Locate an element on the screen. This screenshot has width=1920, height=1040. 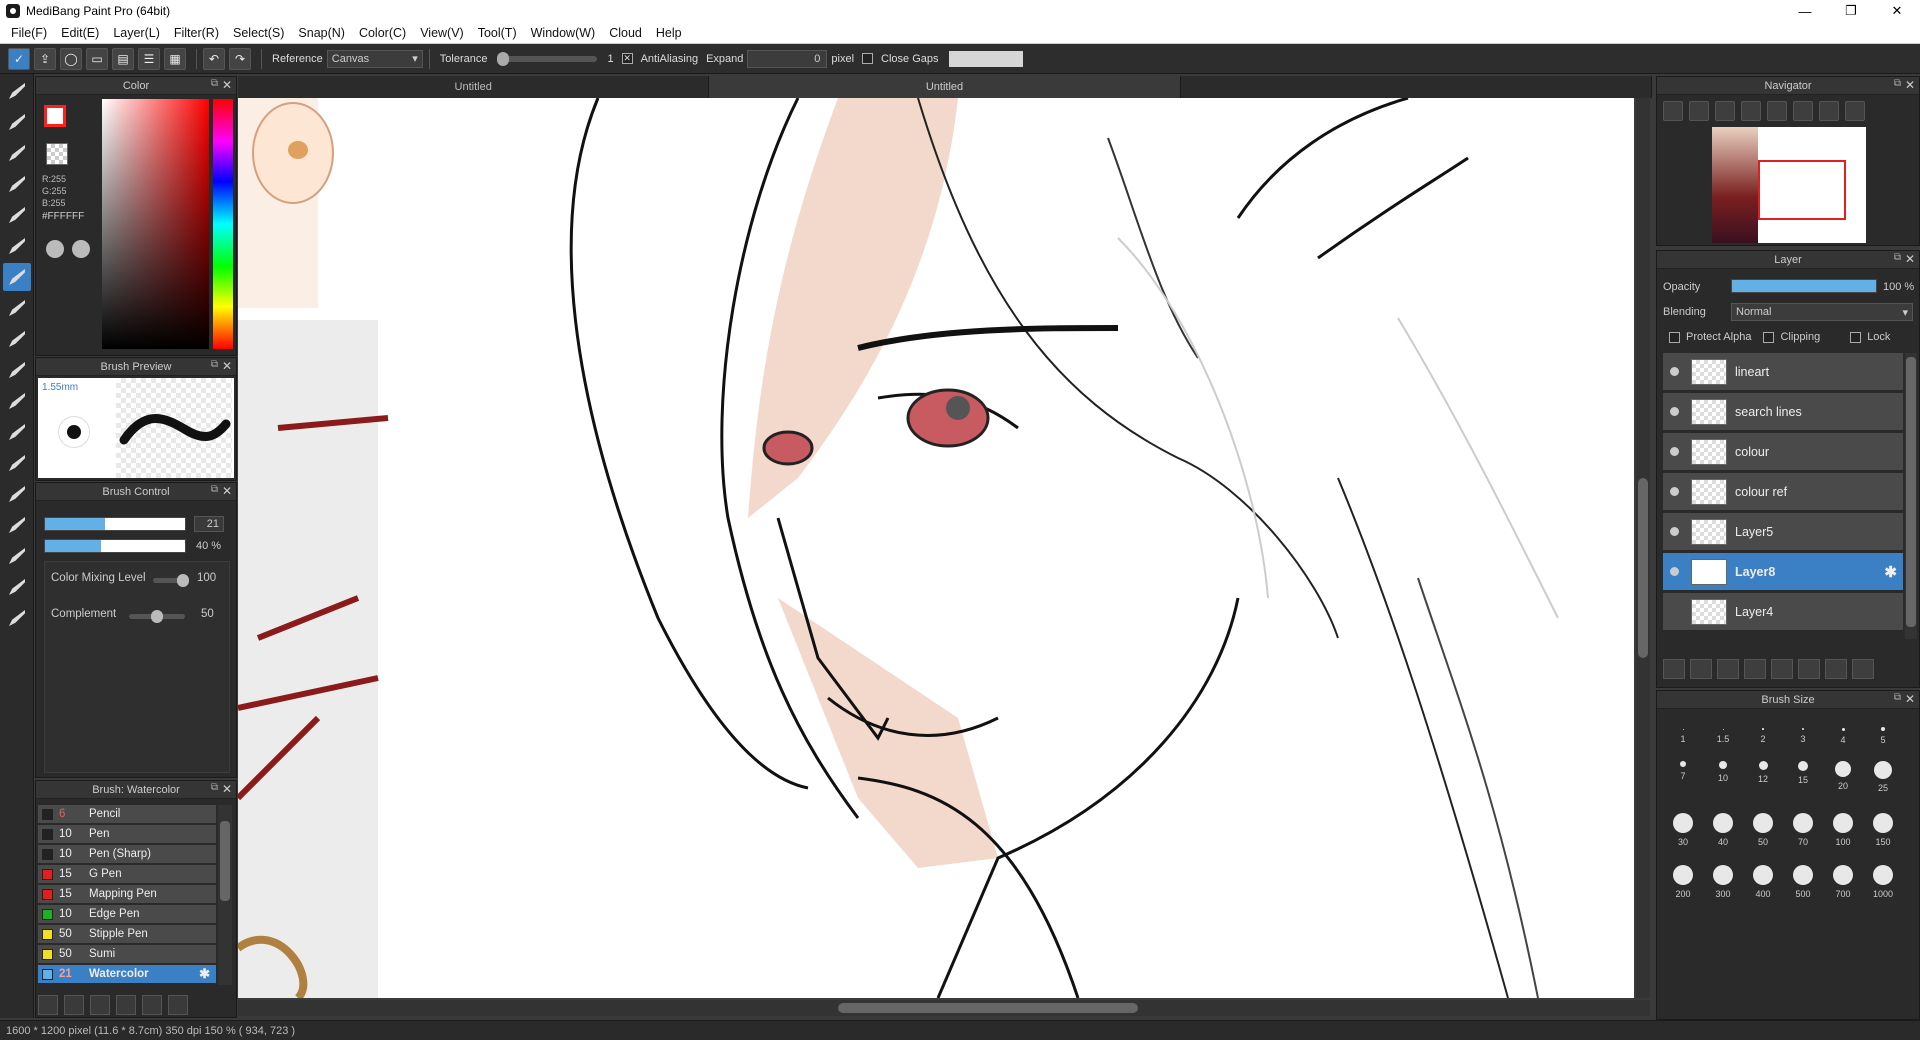
brush-size-preset: 200 is located at coordinates (1683, 882).